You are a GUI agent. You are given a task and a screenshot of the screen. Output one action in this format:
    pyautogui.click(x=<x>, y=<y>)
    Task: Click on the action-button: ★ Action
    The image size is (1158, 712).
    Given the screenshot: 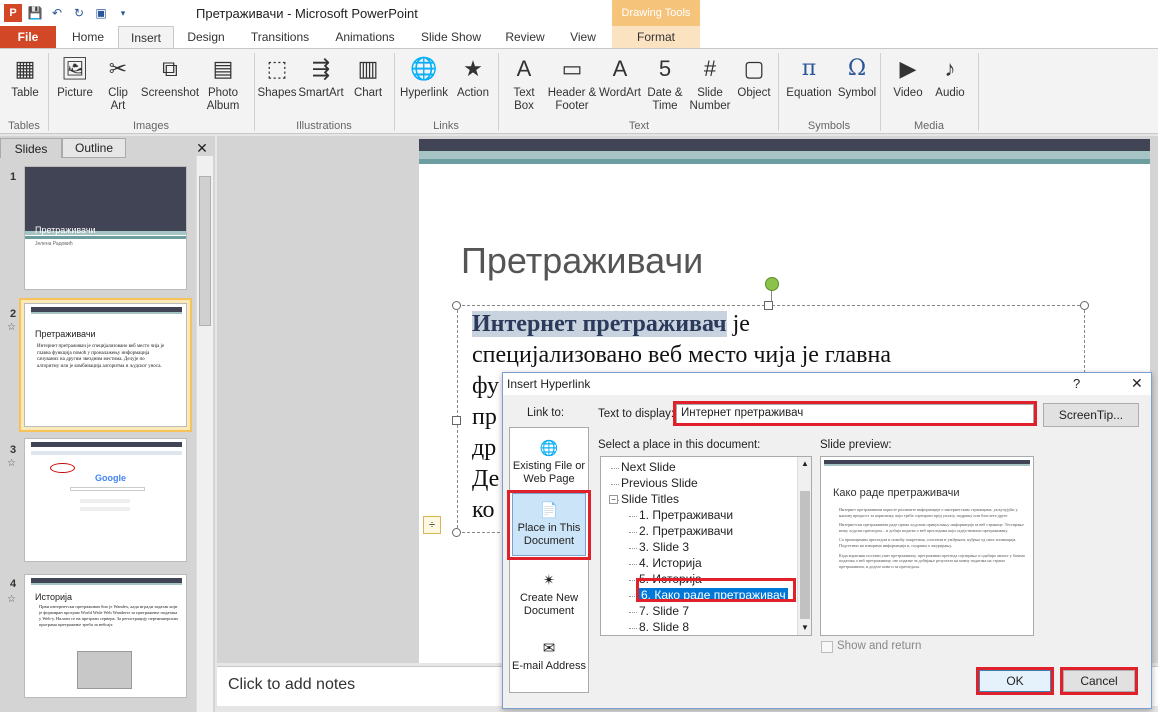 What is the action you would take?
    pyautogui.click(x=473, y=76)
    